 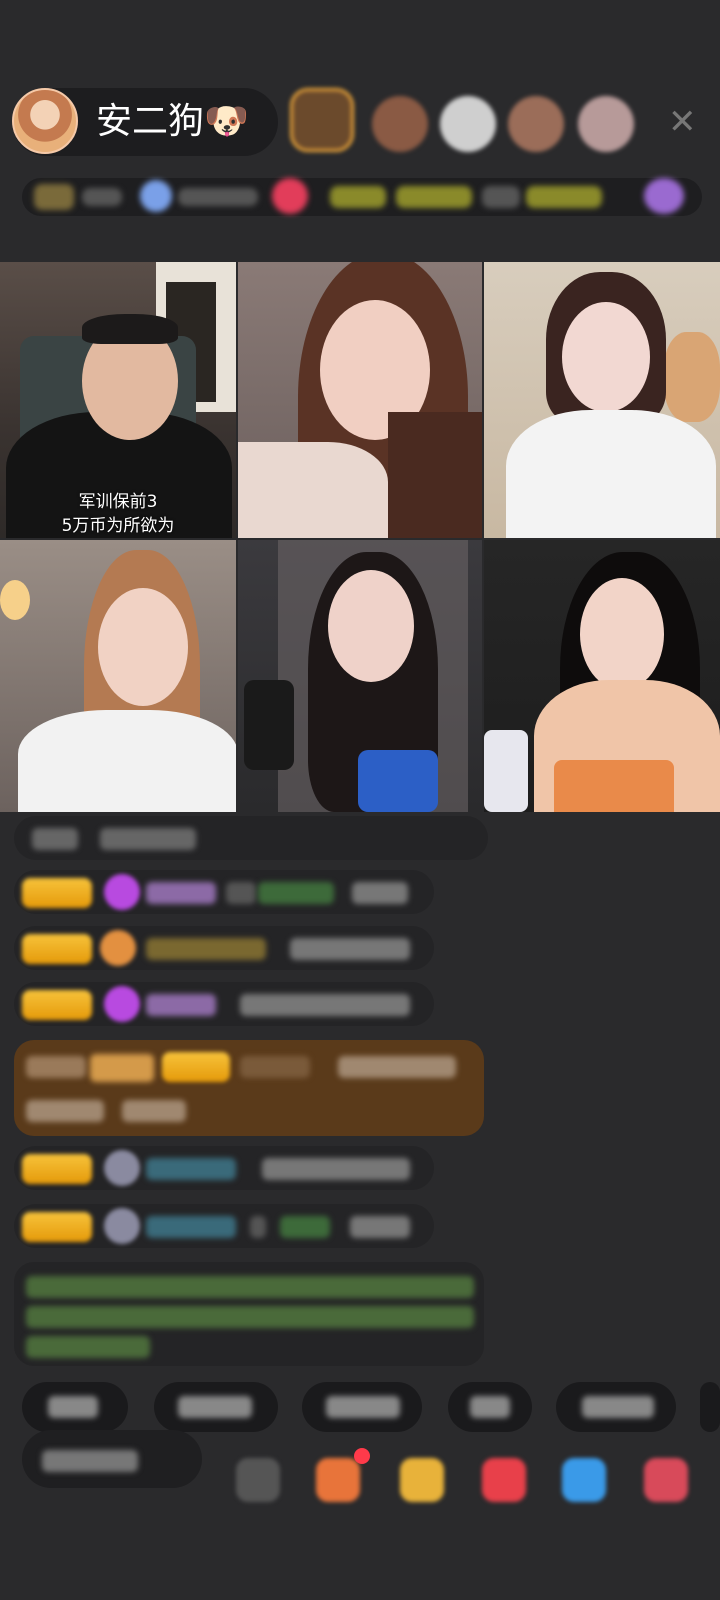 I want to click on hl-user, so click(x=275, y=1067).